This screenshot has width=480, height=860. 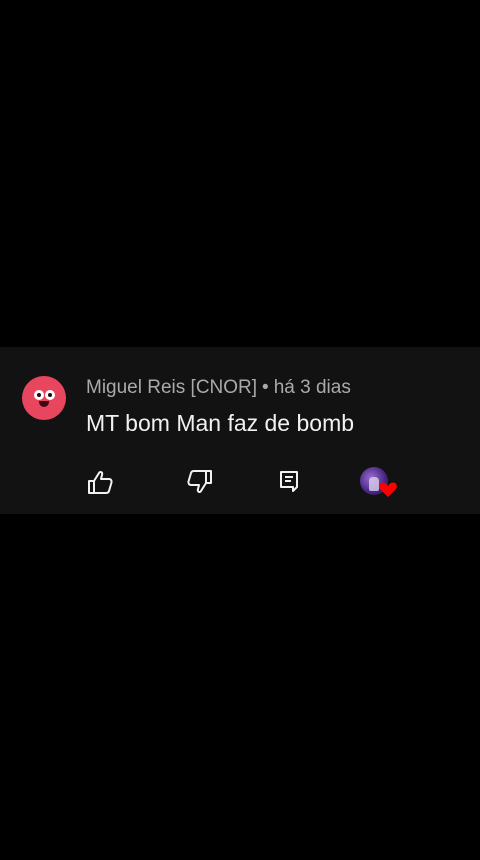 I want to click on reply-comment-icon, so click(x=289, y=481).